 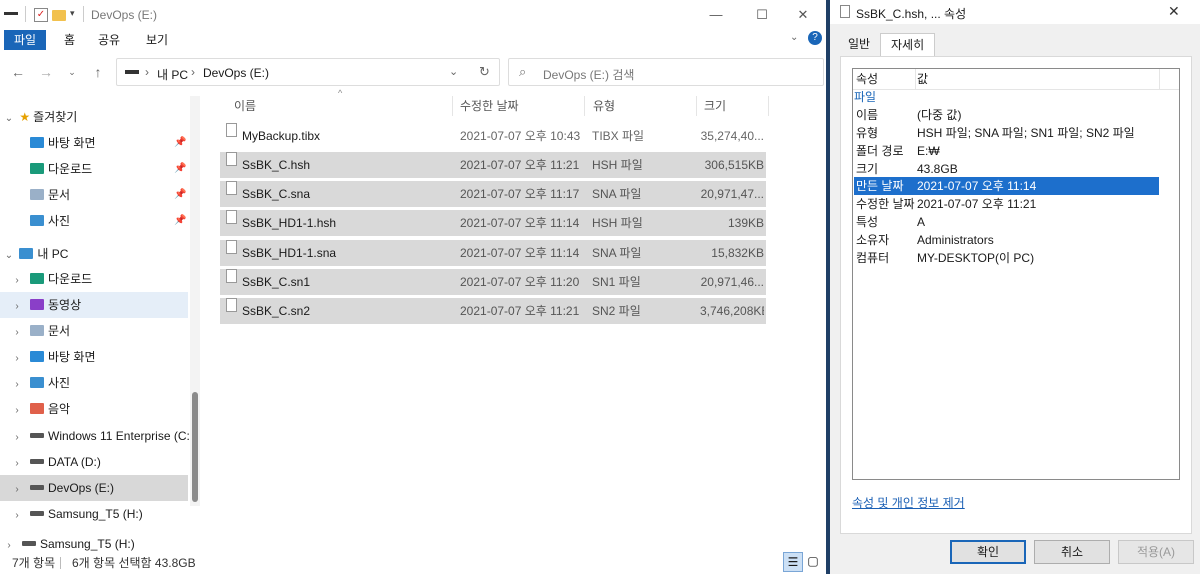 I want to click on details-view-icon: ☰, so click(x=793, y=562).